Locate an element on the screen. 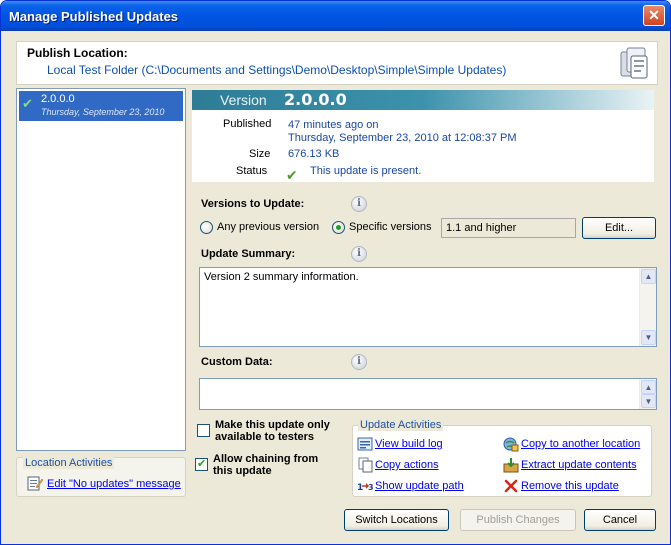  status-label: Status is located at coordinates (252, 171).